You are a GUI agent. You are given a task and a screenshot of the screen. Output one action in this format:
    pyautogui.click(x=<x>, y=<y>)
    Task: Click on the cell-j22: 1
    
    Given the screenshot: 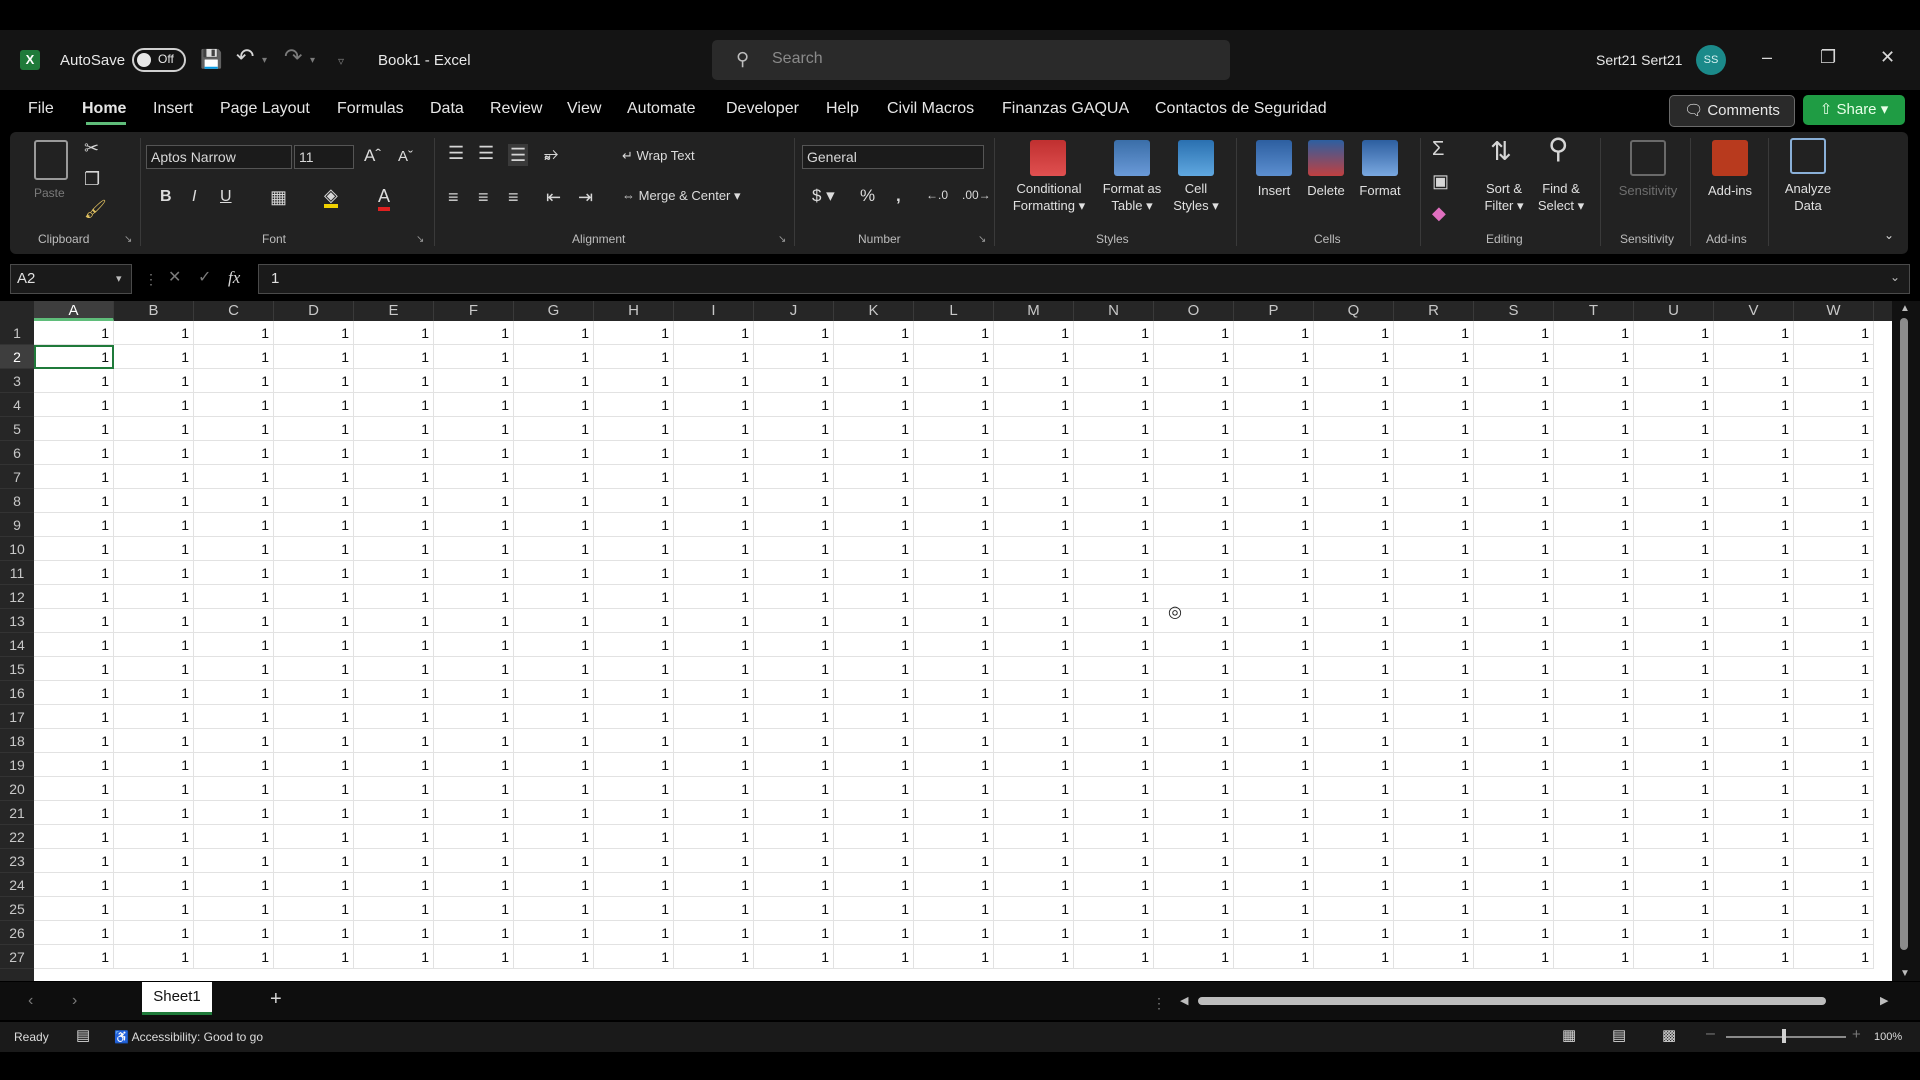 What is the action you would take?
    pyautogui.click(x=794, y=837)
    